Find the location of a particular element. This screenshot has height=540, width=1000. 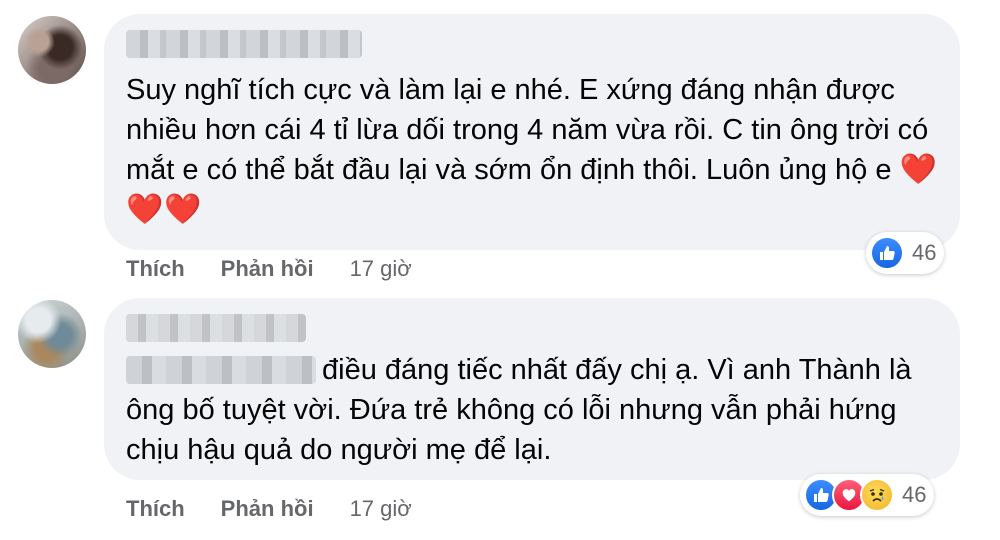

sad-icon is located at coordinates (877, 495).